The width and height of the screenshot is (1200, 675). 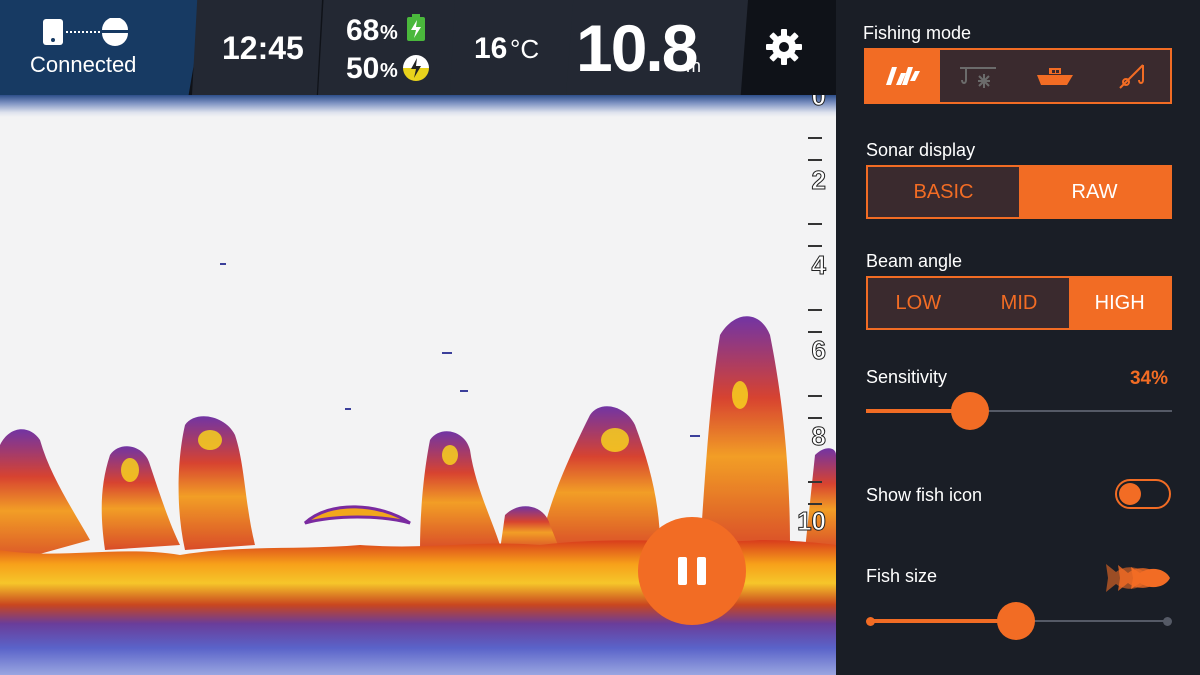 I want to click on sonar-display-basic: BASIC, so click(x=943, y=192).